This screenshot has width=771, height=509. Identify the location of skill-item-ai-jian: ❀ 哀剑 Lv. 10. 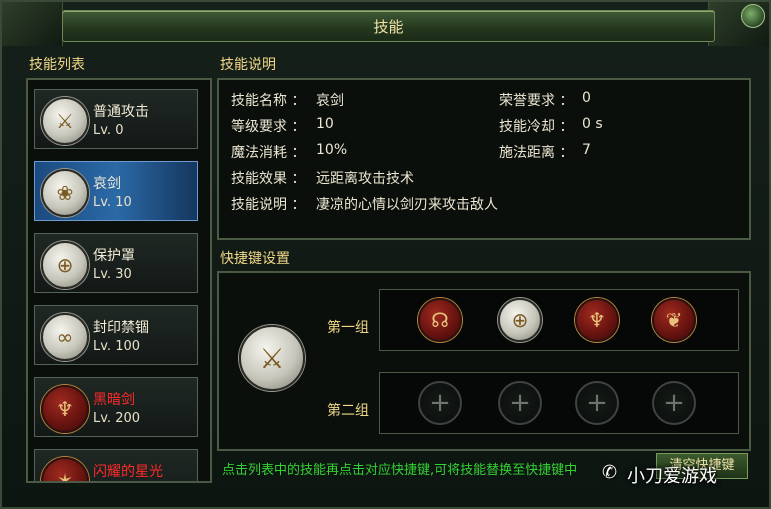
(116, 191).